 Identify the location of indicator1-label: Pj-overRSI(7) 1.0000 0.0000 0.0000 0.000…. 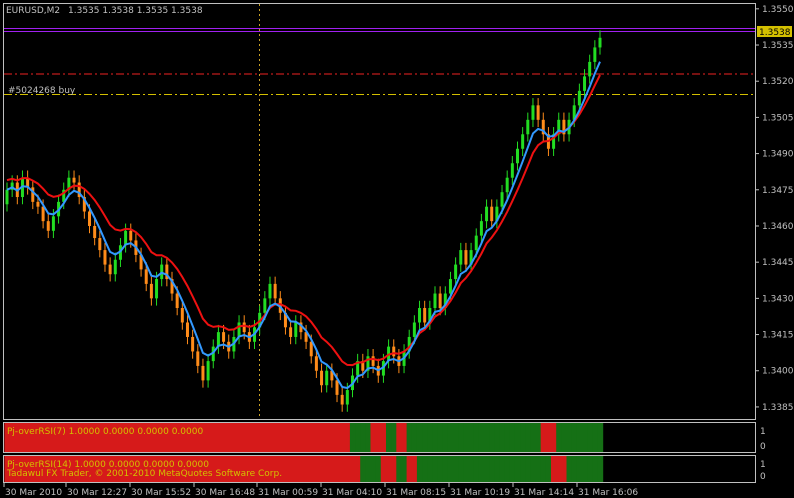
(105, 432).